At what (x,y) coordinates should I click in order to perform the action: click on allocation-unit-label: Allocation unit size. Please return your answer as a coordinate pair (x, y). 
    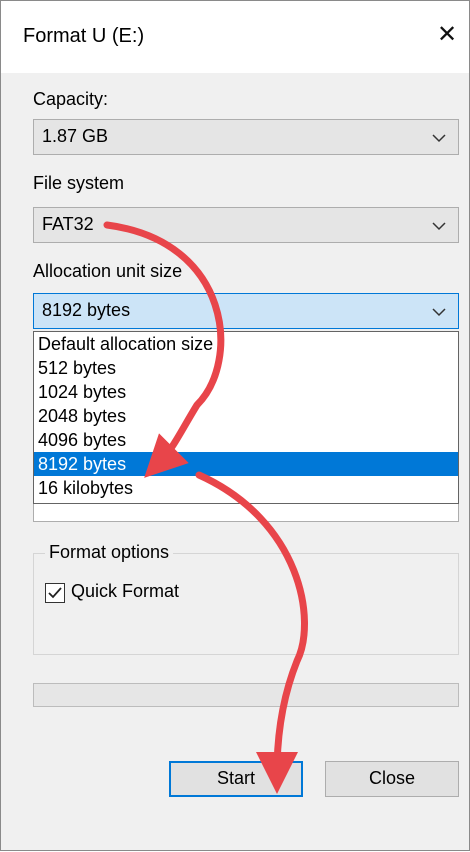
    Looking at the image, I should click on (108, 271).